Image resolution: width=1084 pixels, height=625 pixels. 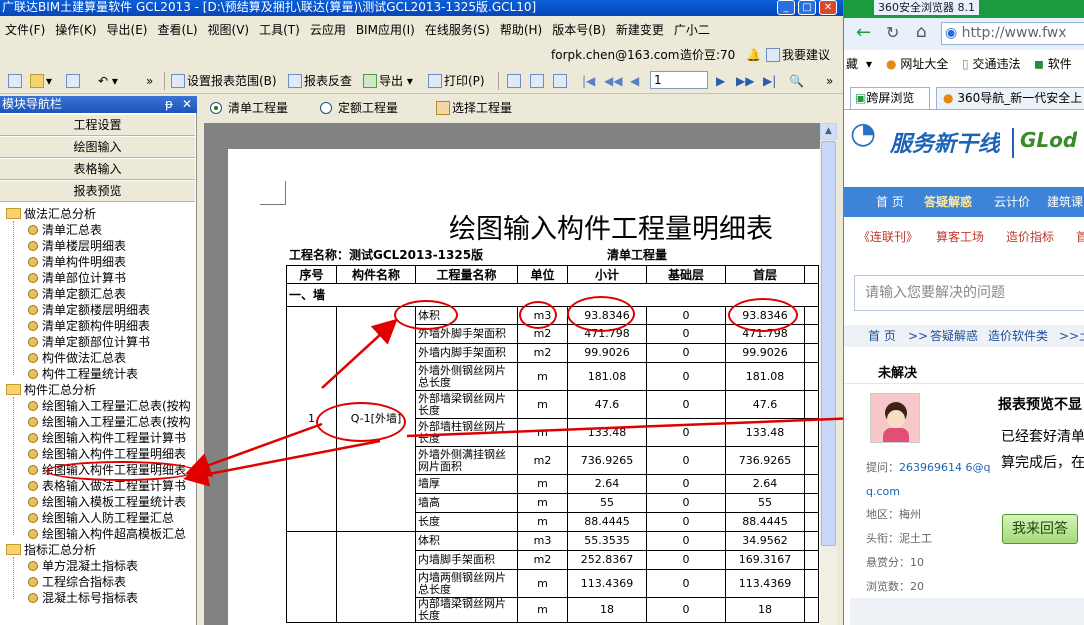 I want to click on asker-region: 地区：梅州, so click(x=893, y=514).